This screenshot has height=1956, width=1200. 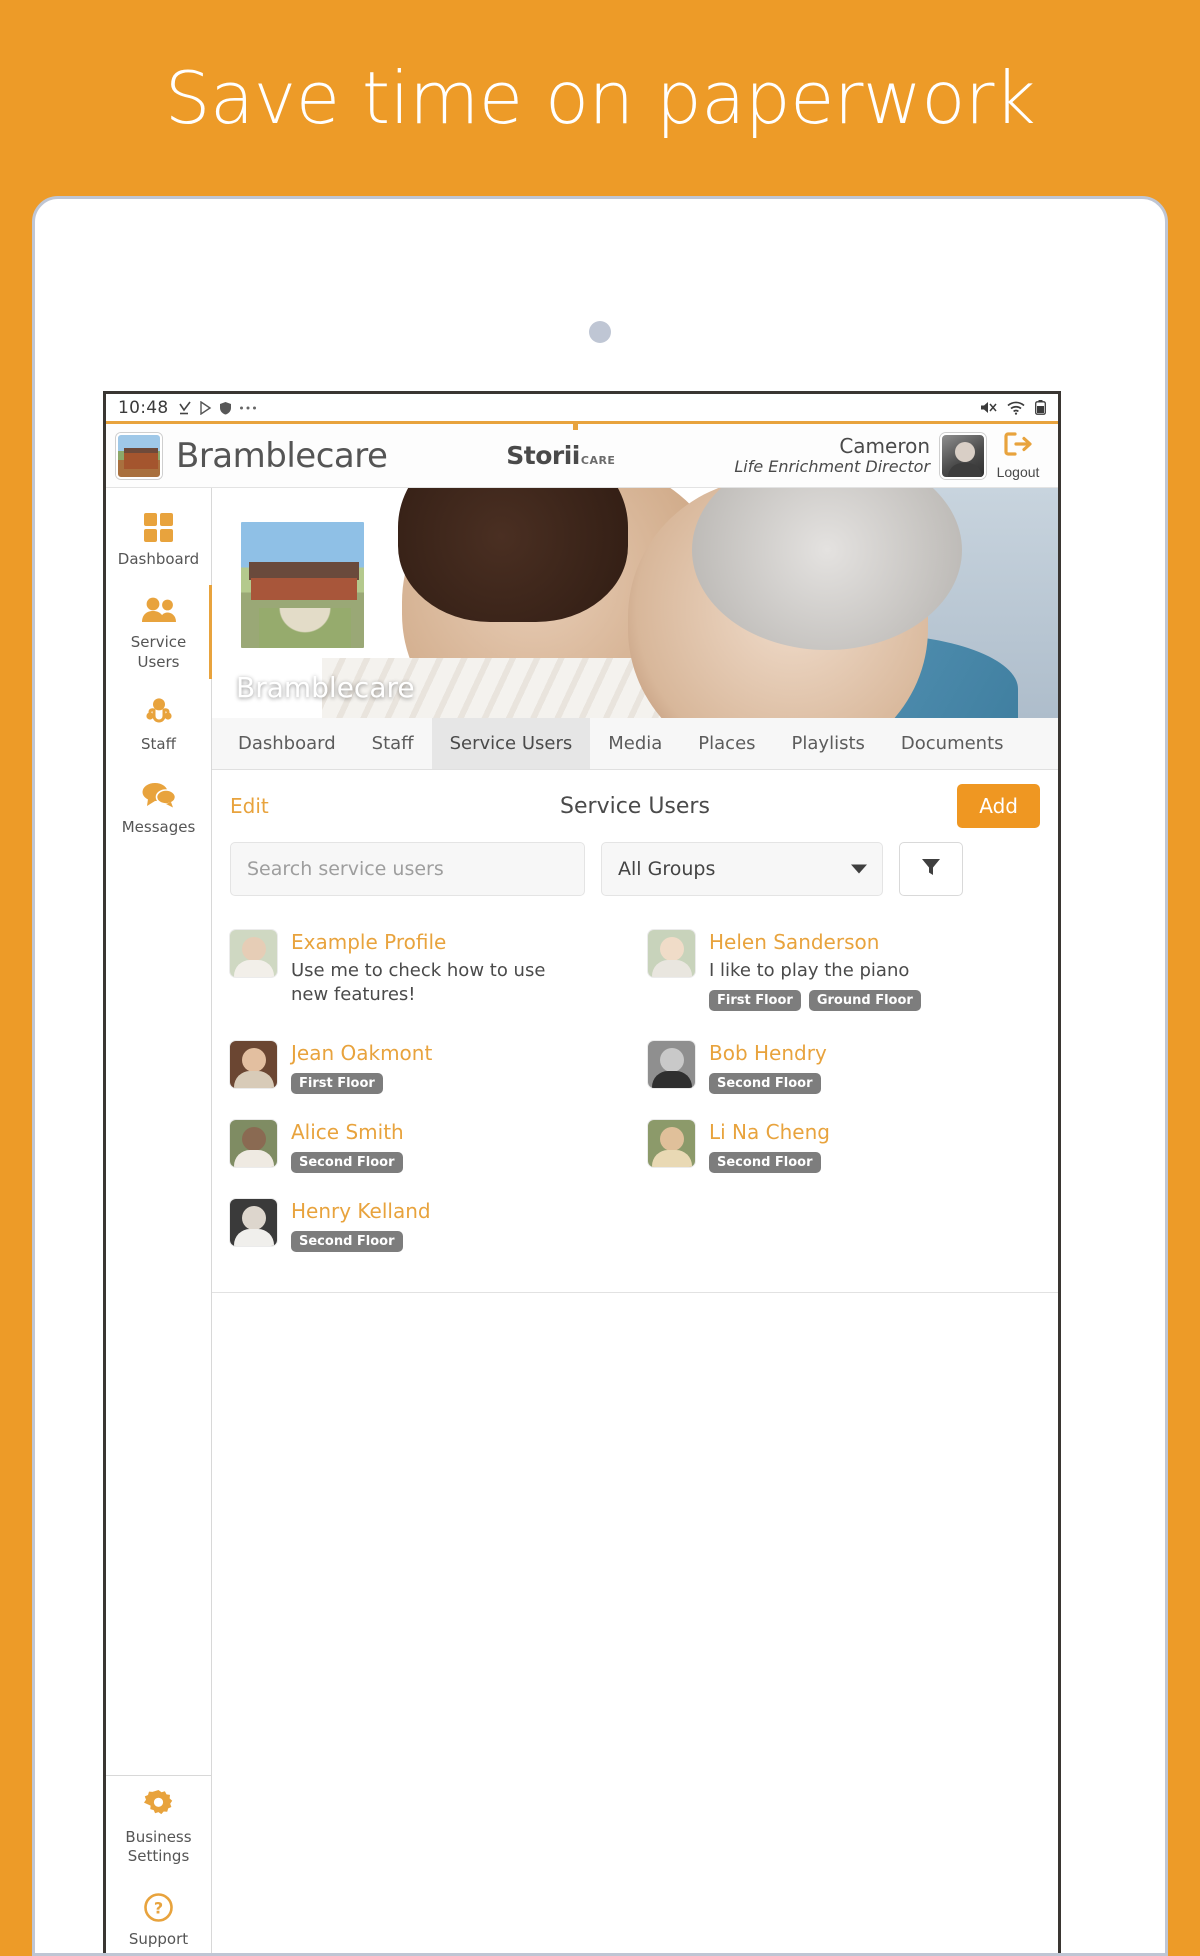 I want to click on sidebar-item-staff: Staff, so click(x=158, y=724).